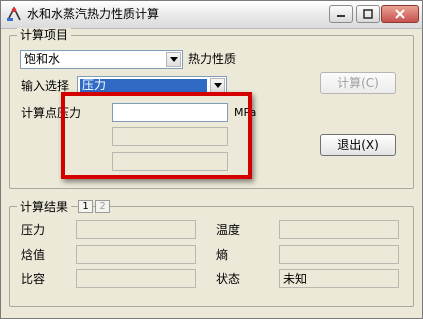  Describe the element at coordinates (136, 229) in the screenshot. I see `pressure-output` at that location.